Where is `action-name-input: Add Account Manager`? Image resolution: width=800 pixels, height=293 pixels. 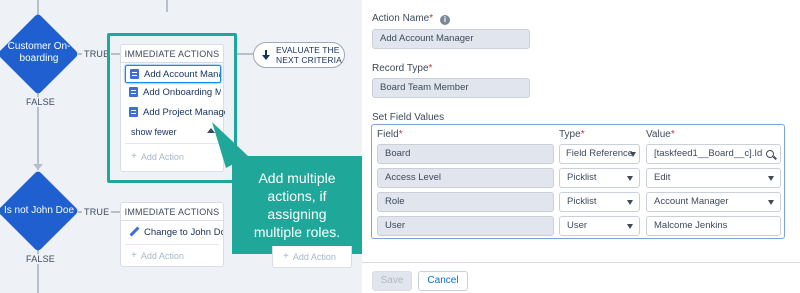 action-name-input: Add Account Manager is located at coordinates (451, 39).